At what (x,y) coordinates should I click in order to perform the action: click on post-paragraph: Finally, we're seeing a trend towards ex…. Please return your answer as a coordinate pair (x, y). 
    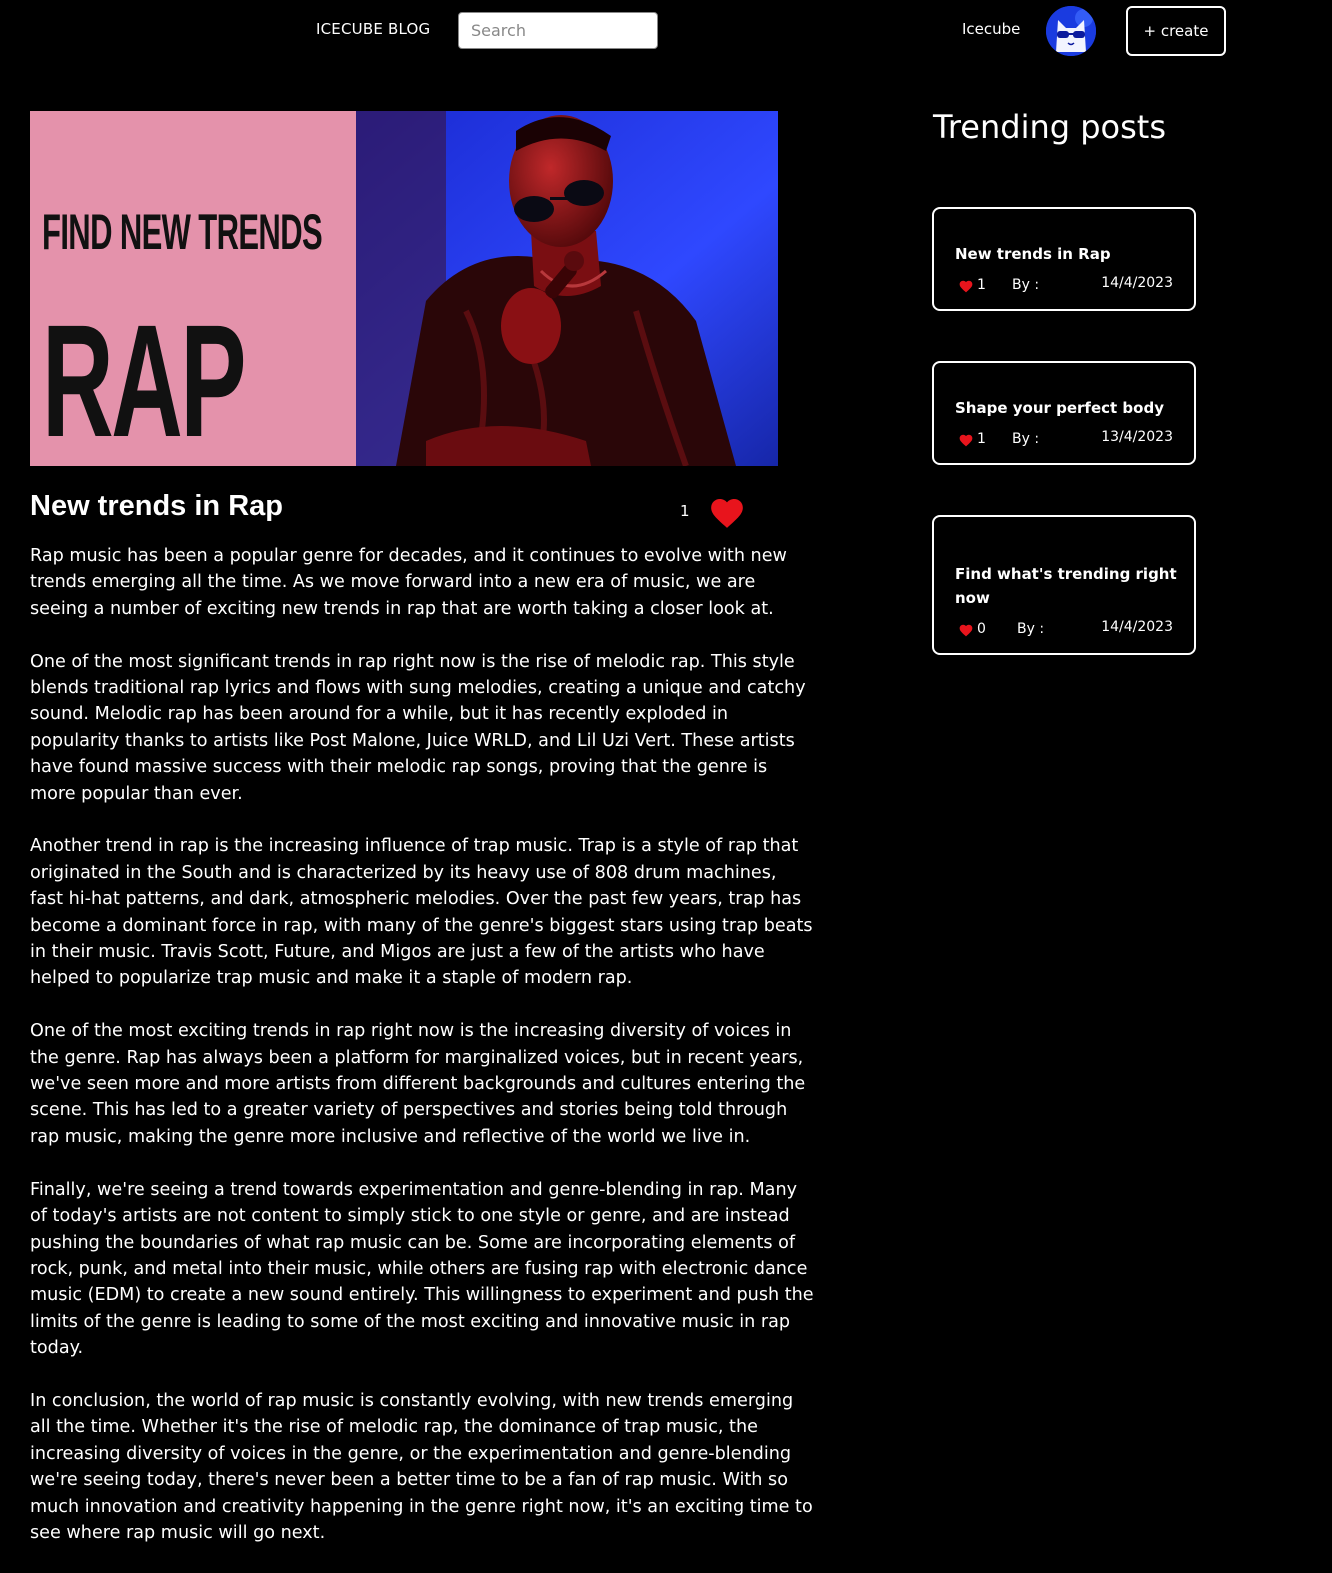
    Looking at the image, I should click on (422, 1269).